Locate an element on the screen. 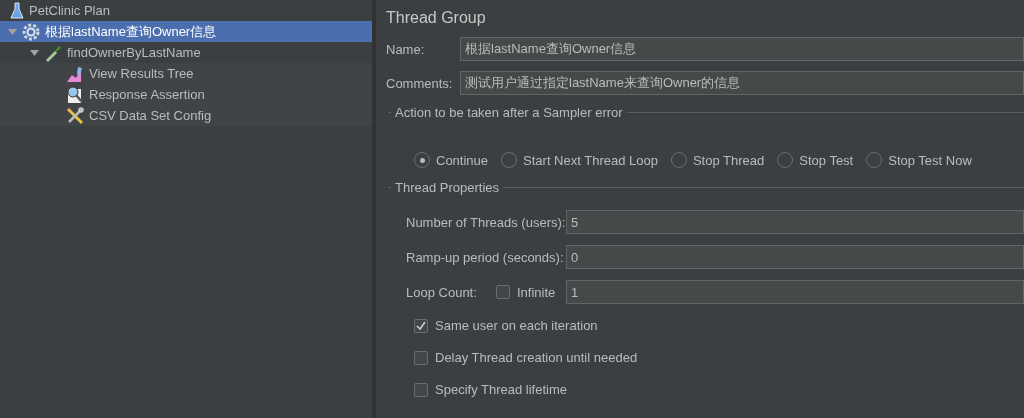 The height and width of the screenshot is (418, 1024). tree-item: 根据lastName查询Owner信息 is located at coordinates (186, 31).